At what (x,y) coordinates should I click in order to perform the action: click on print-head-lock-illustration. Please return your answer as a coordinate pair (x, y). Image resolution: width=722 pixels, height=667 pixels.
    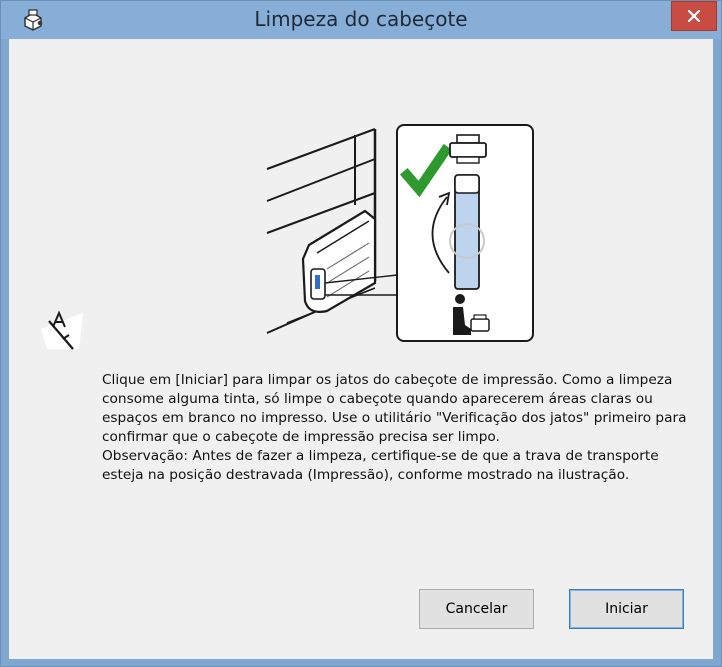
    Looking at the image, I should click on (396, 238).